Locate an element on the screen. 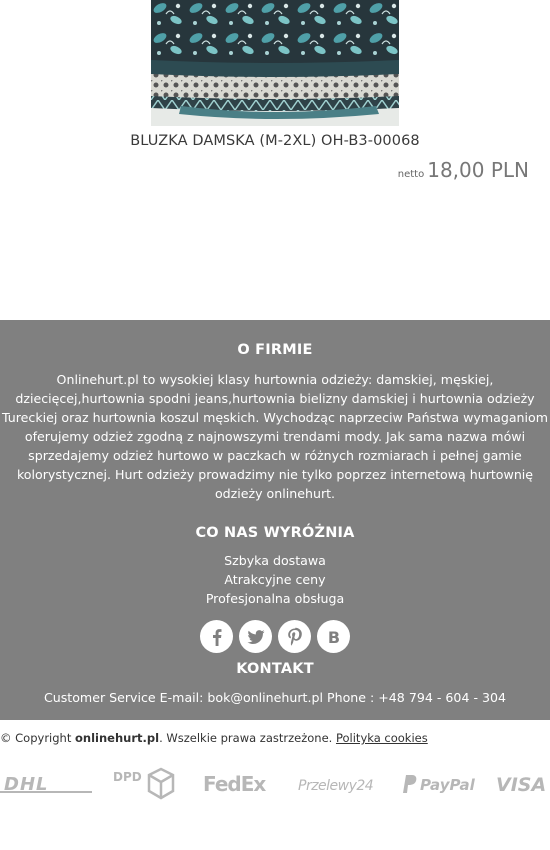 This screenshot has height=850, width=550. product-title: BLUZKA DAMSKA (M-2XL) OH-B3-00068 is located at coordinates (275, 141).